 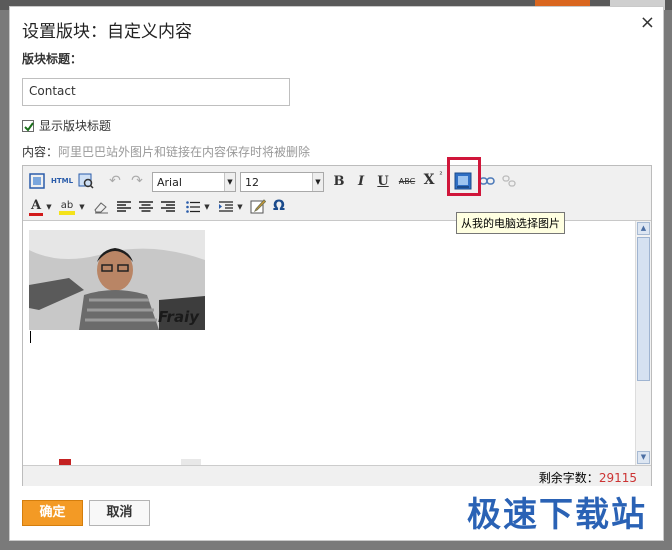 What do you see at coordinates (156, 92) in the screenshot?
I see `block-title-input: Contact` at bounding box center [156, 92].